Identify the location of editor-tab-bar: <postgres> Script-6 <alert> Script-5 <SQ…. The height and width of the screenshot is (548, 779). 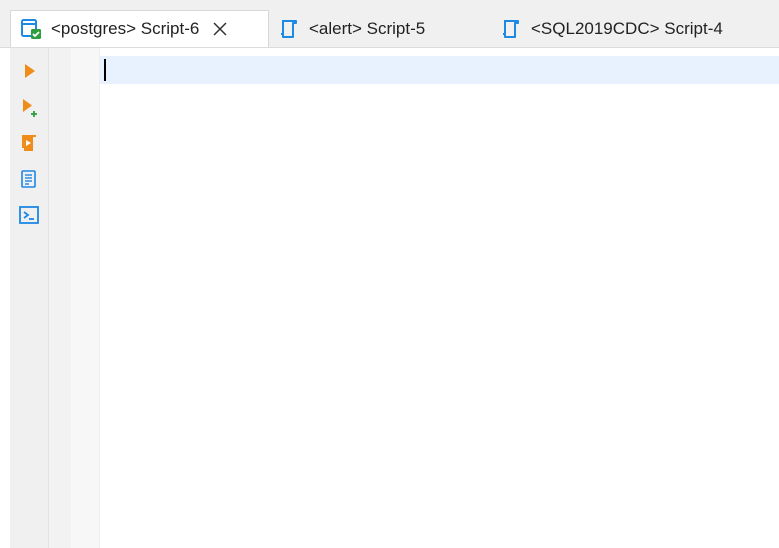
(389, 24).